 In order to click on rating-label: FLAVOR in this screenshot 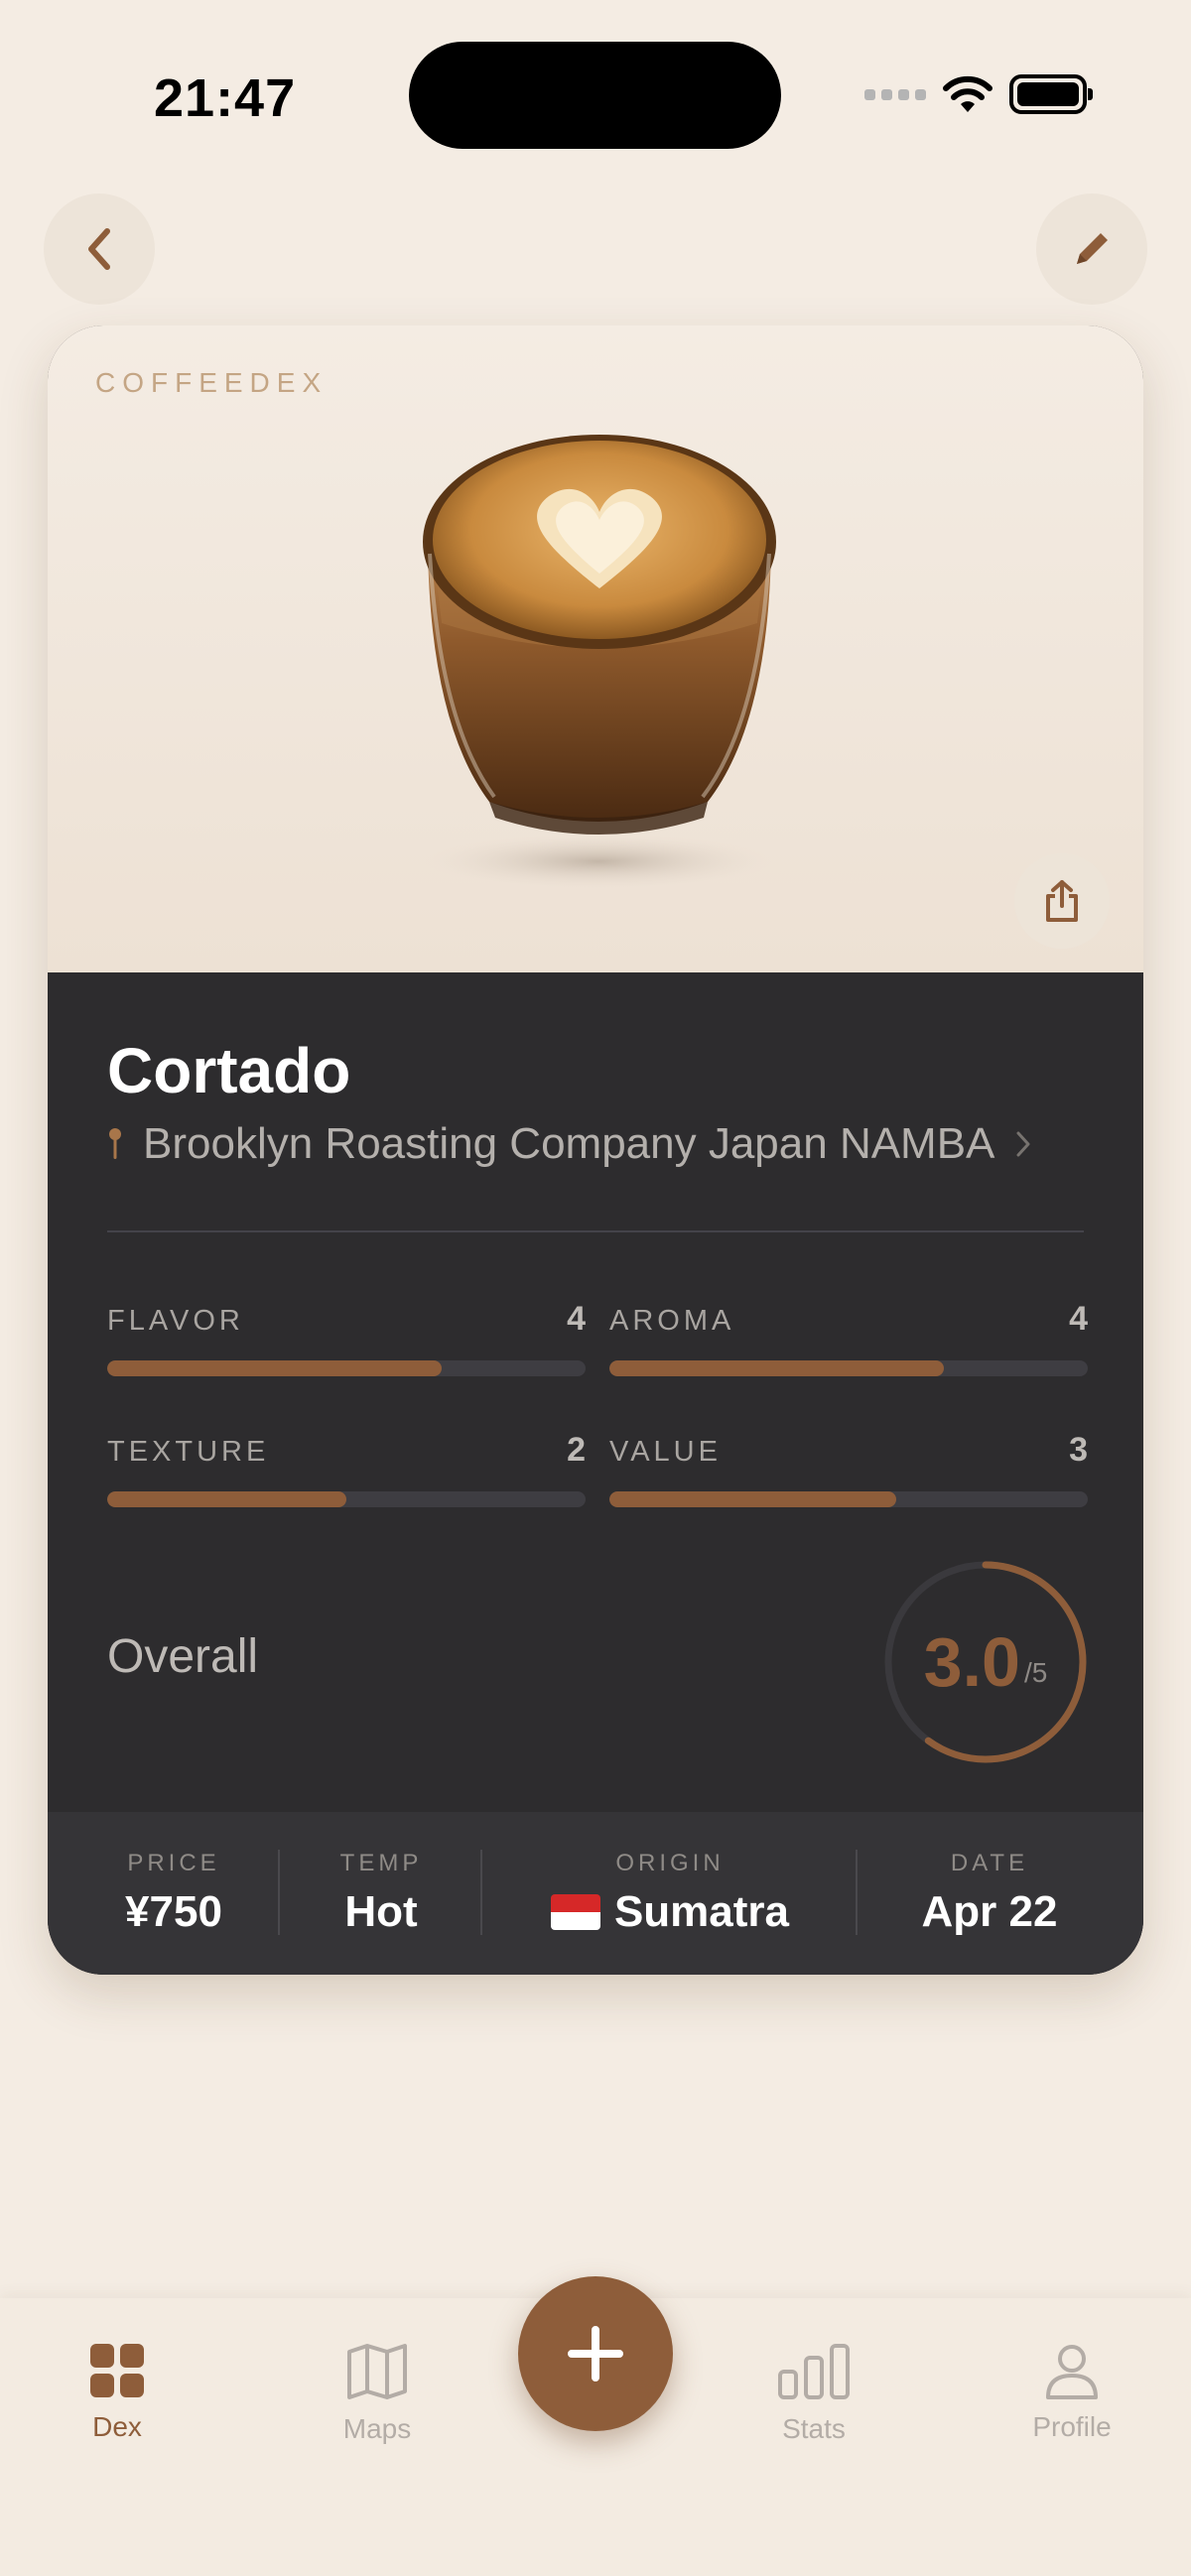, I will do `click(176, 1321)`.